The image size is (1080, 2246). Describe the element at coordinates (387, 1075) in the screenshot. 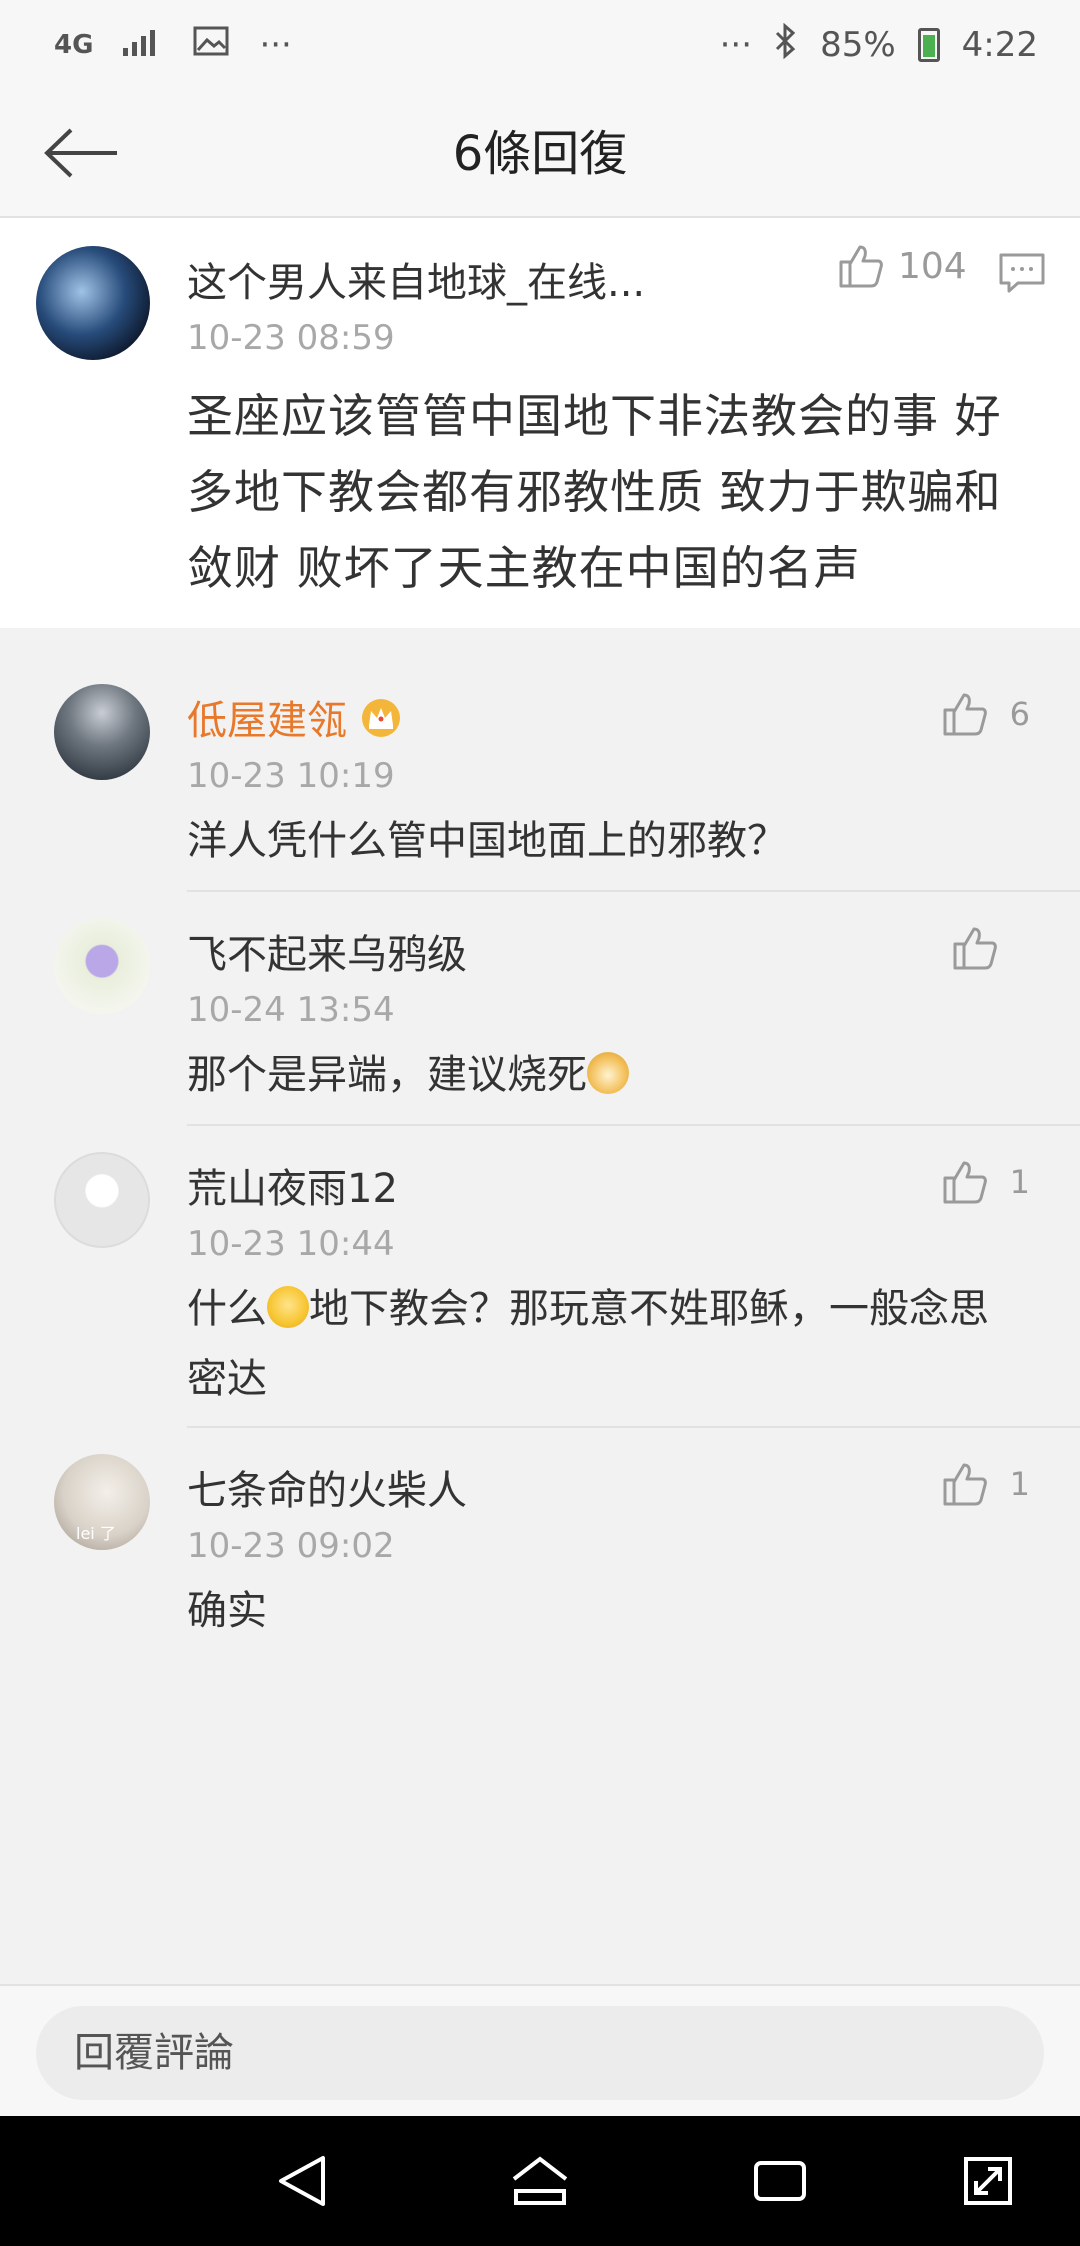

I see `reply-text-part: 那个是异端，建议烧死` at that location.